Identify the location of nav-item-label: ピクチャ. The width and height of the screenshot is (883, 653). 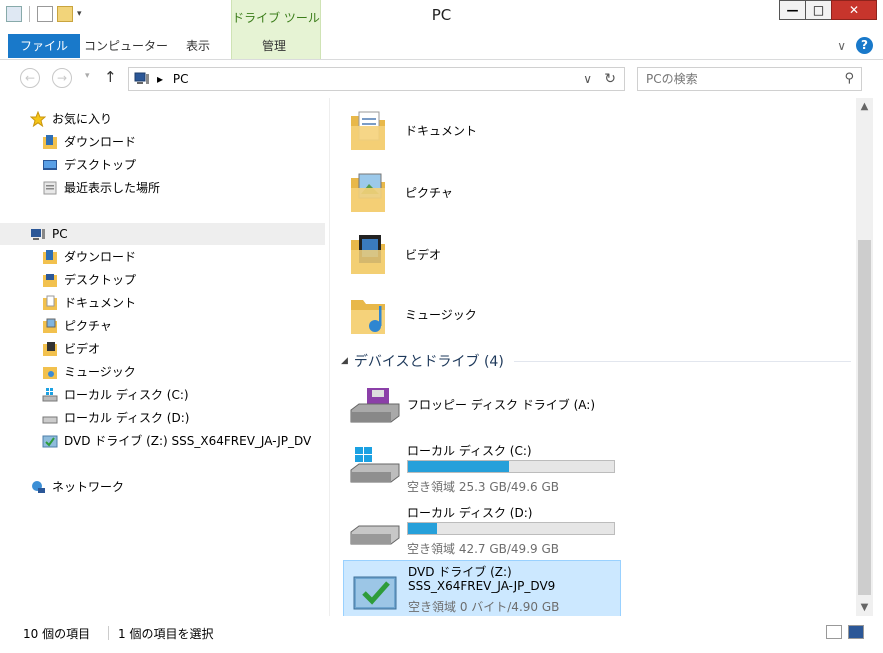
(88, 326).